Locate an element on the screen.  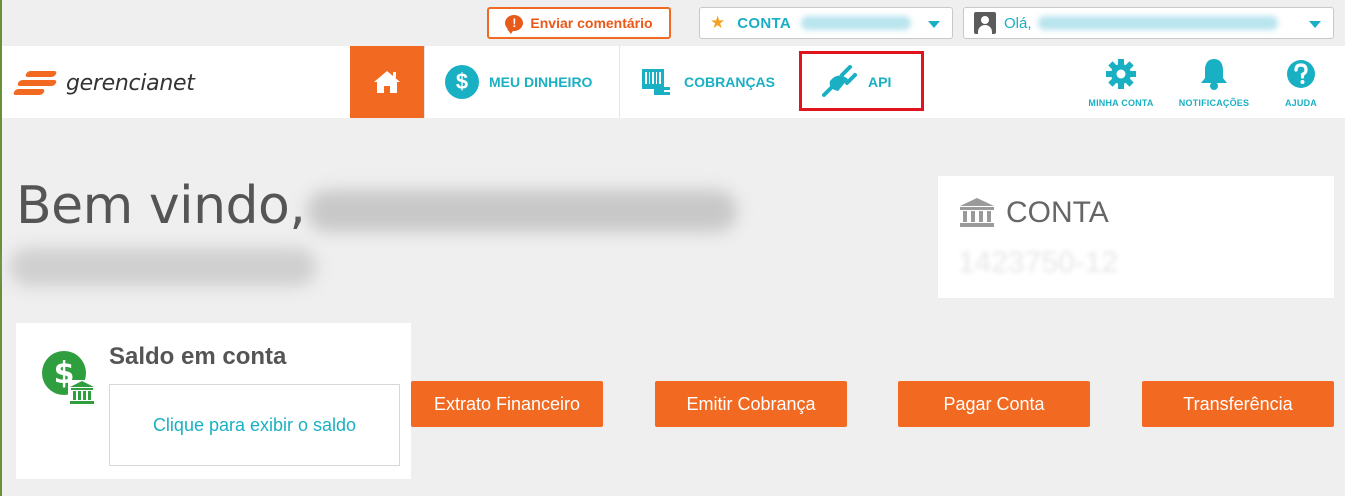
home-icon is located at coordinates (387, 82).